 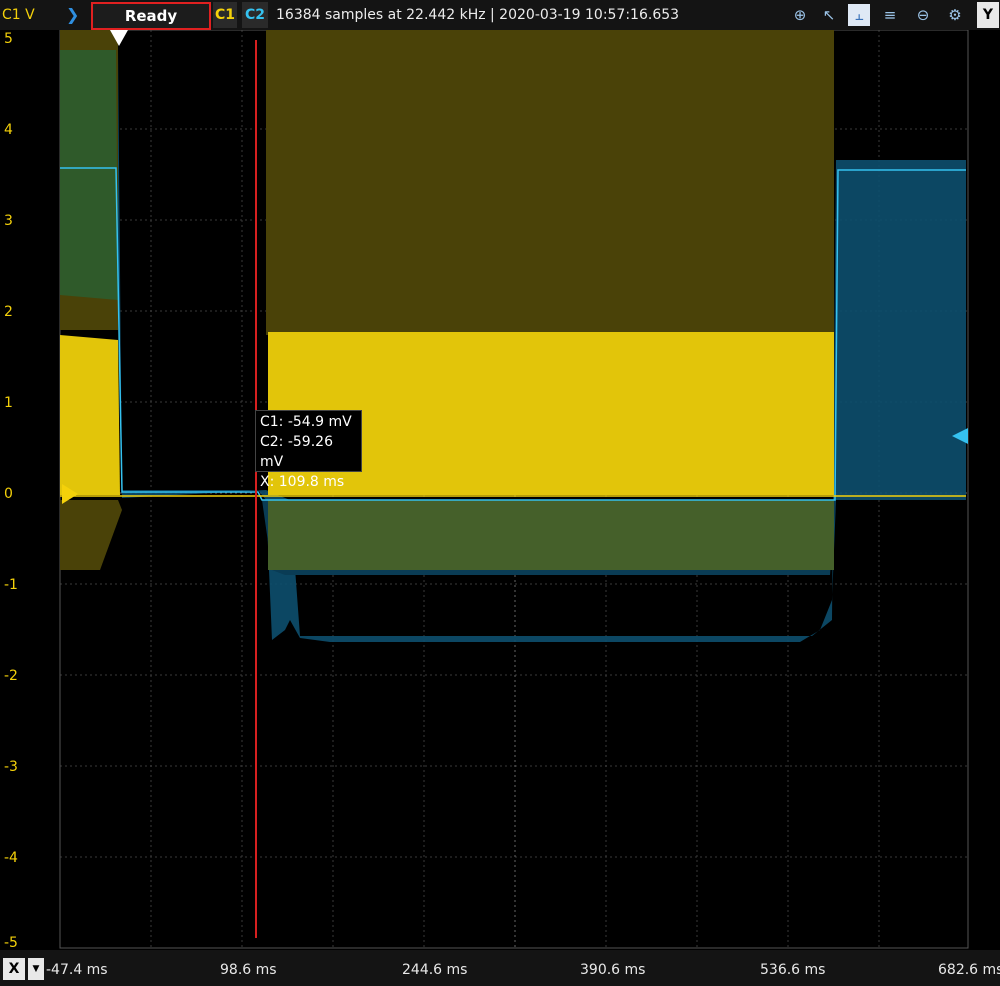 I want to click on y-tick: -4, so click(x=11, y=858).